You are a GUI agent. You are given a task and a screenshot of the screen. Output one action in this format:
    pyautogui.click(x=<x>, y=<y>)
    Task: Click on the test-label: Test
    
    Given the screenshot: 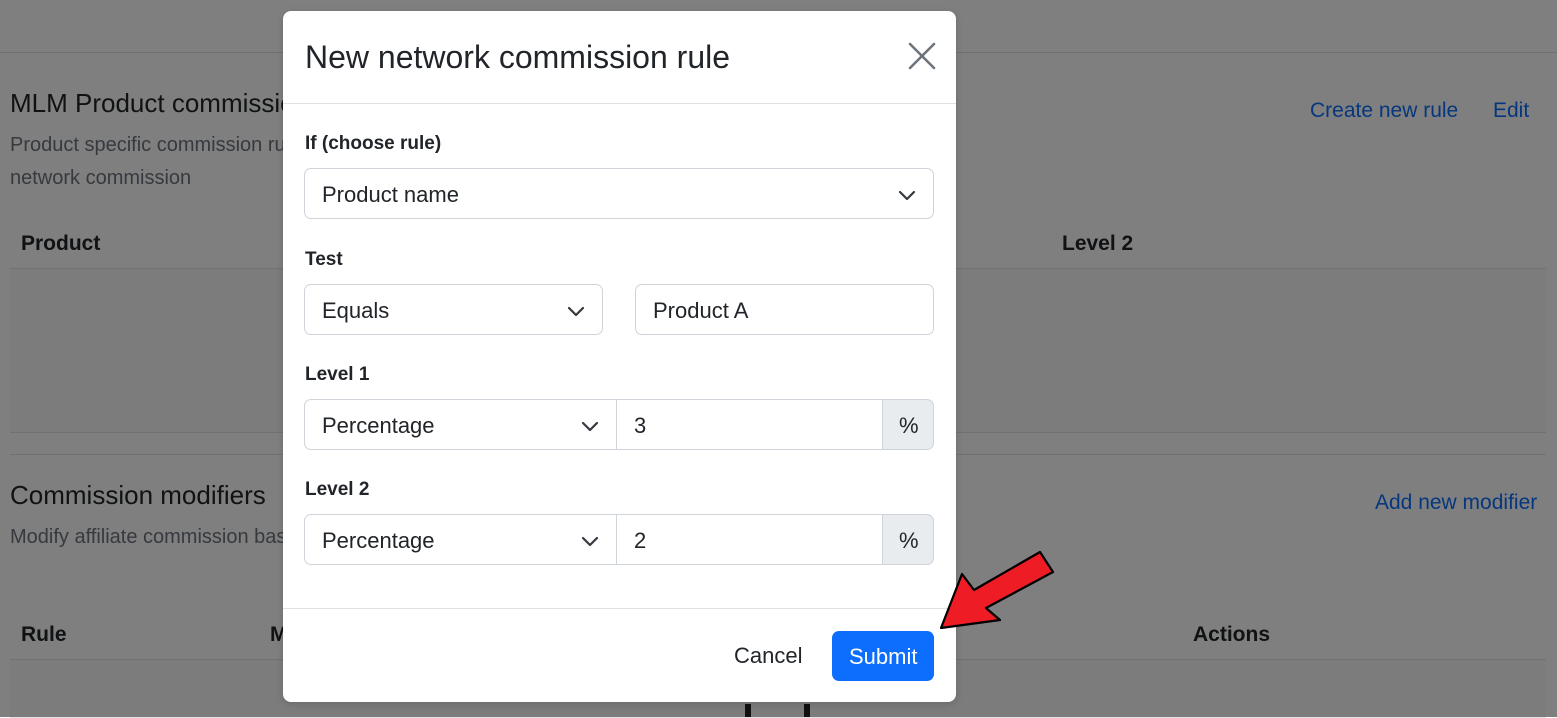 What is the action you would take?
    pyautogui.click(x=324, y=259)
    